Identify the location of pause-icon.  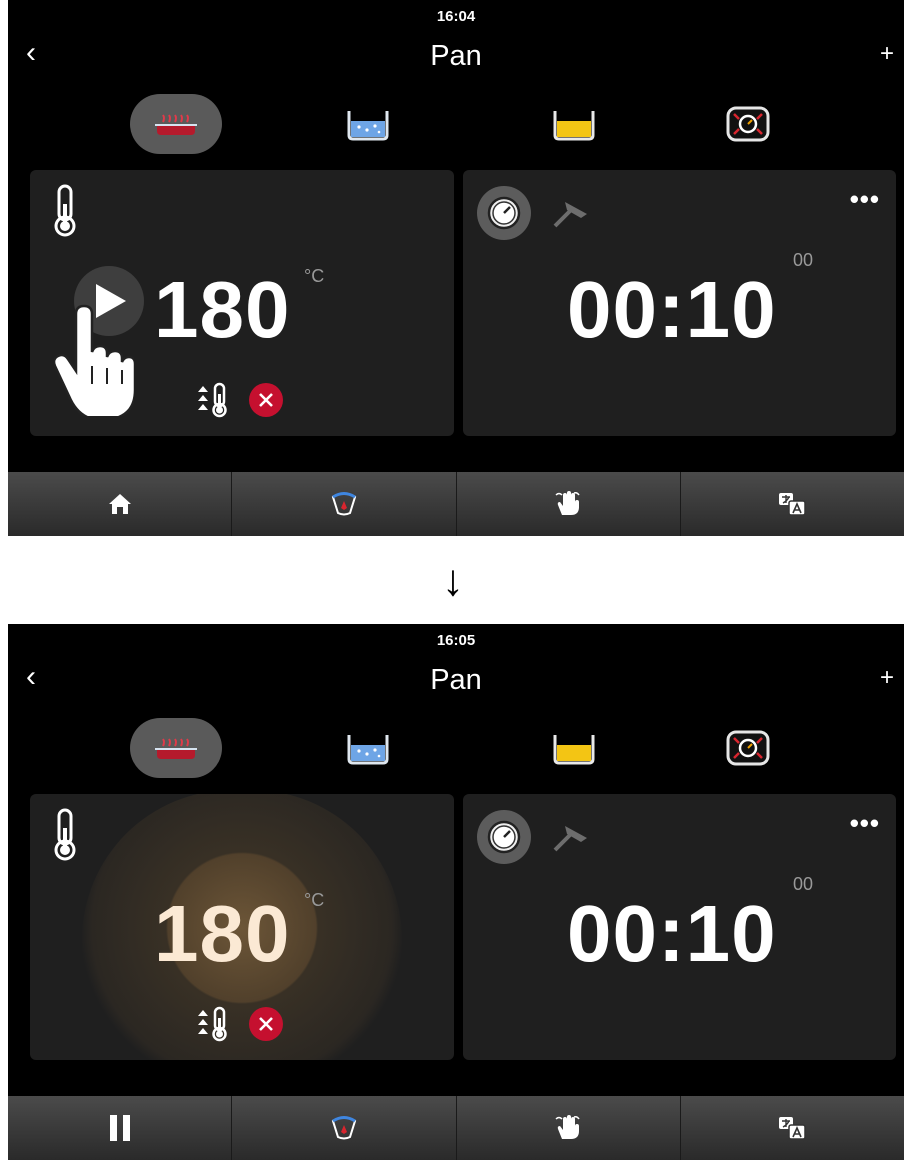
(119, 1128).